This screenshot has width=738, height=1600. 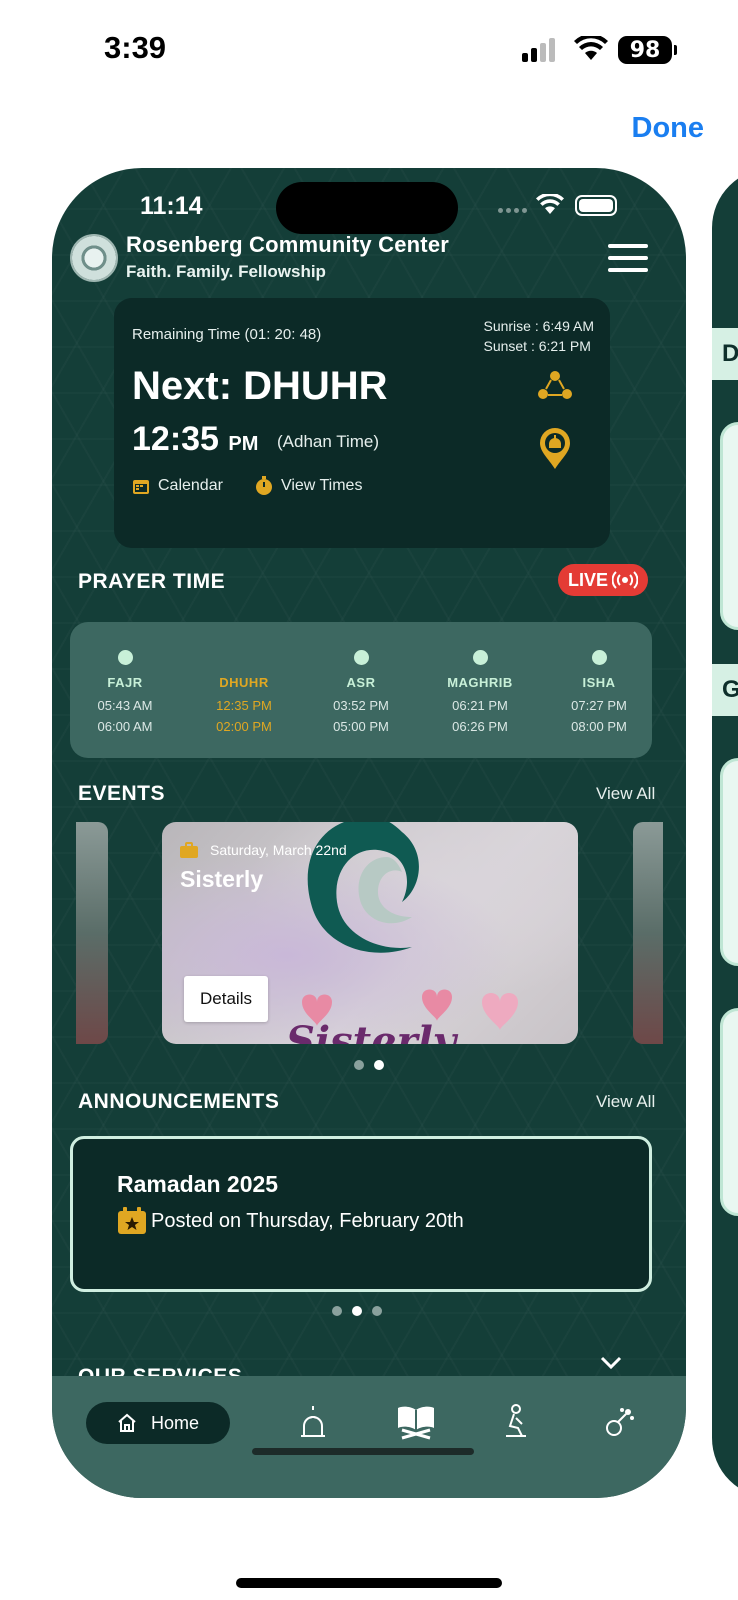 I want to click on prayer-column-isha: ISHA 07:27 PM 08:00 PM, so click(x=599, y=692).